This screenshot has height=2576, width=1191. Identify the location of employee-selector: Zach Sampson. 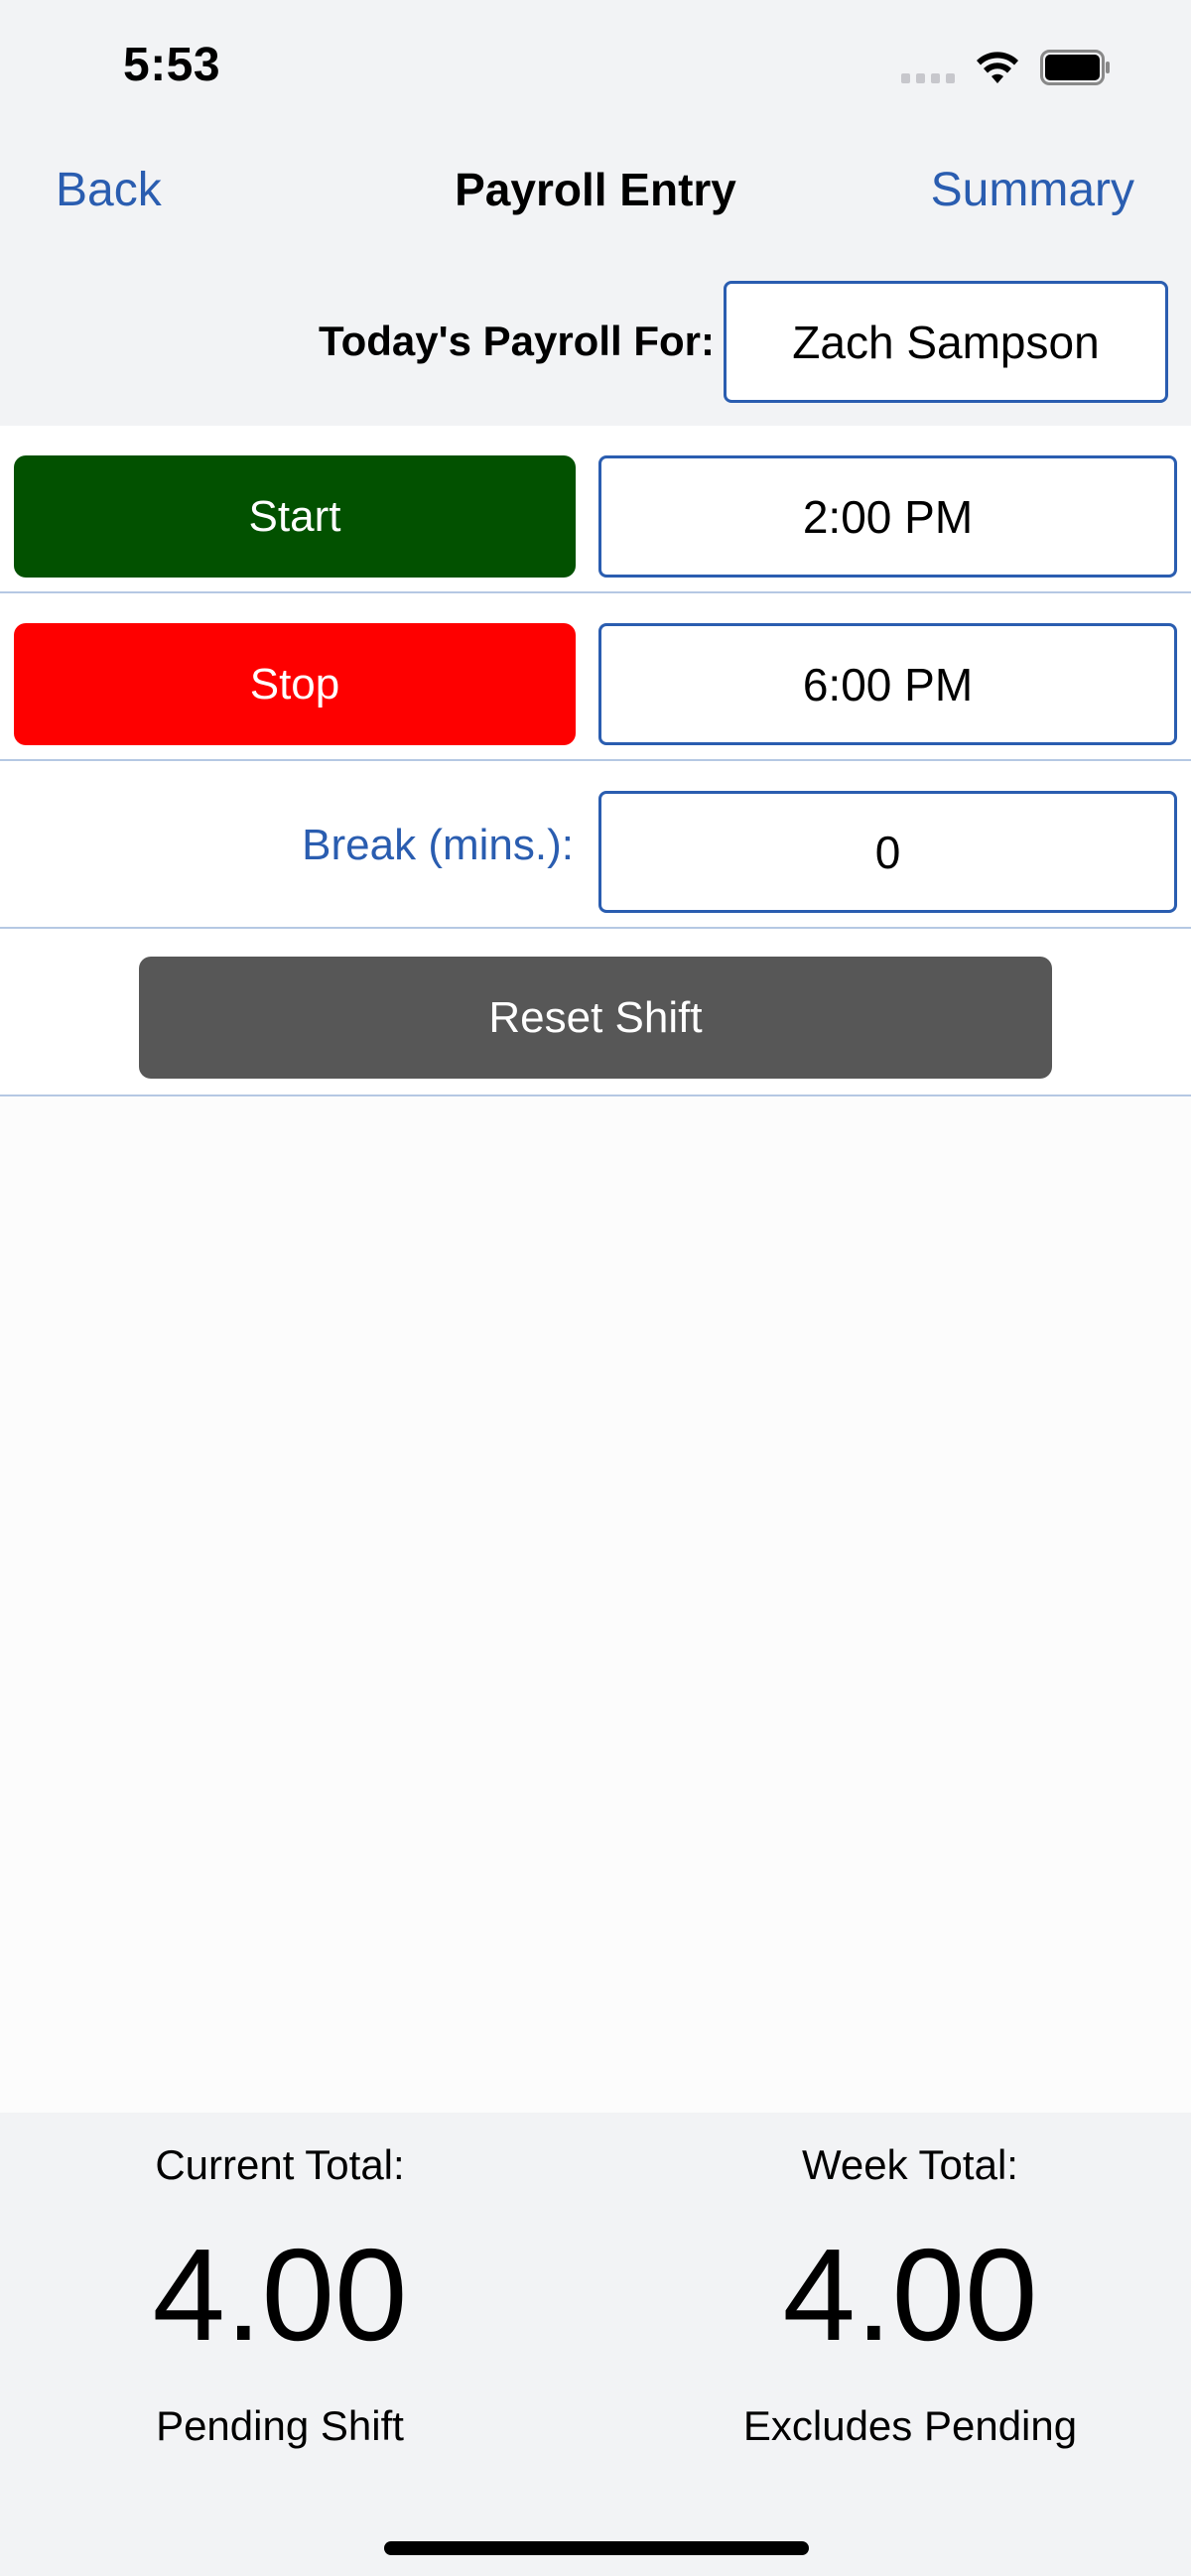
(946, 342).